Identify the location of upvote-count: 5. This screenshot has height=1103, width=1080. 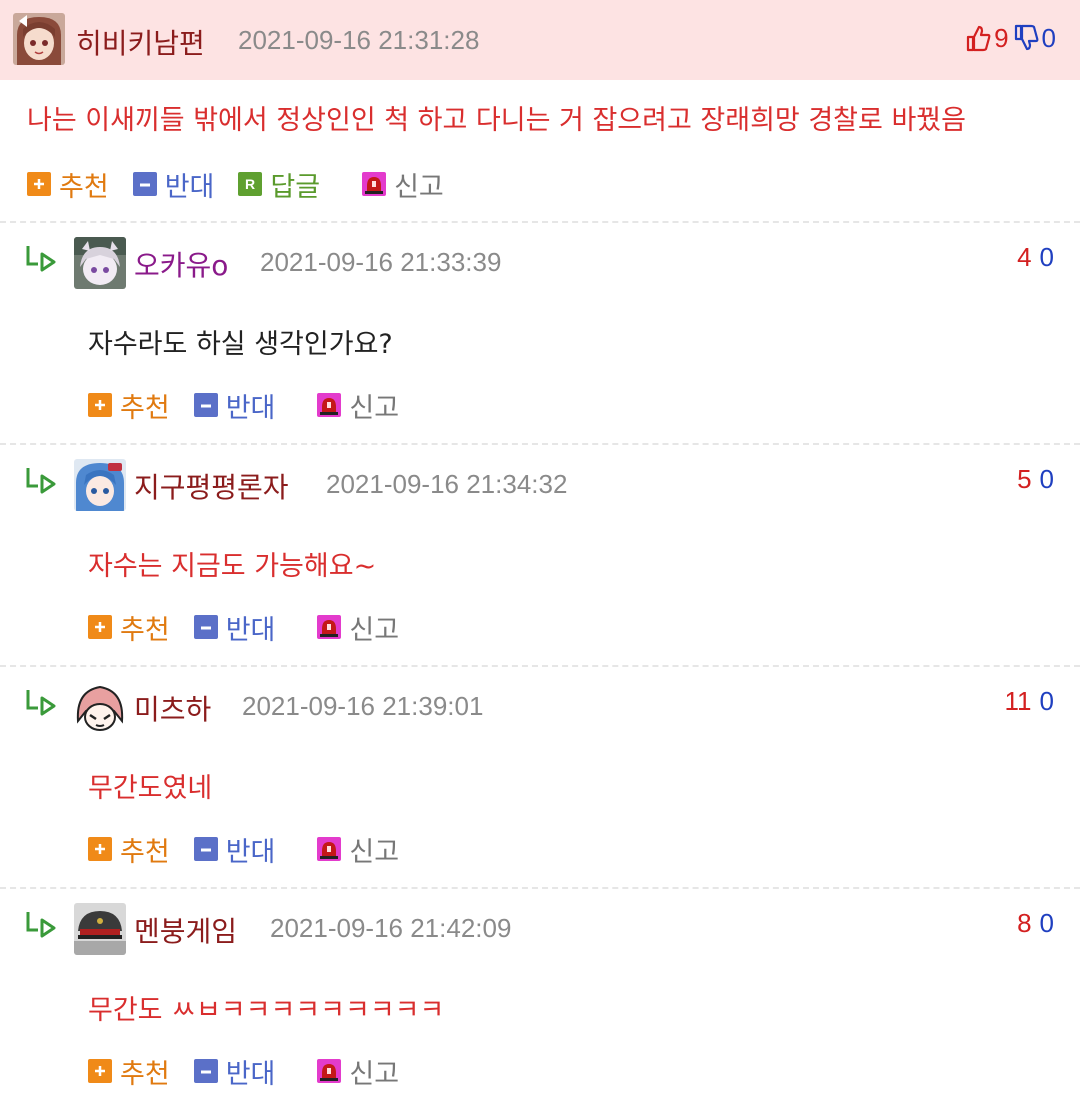
(1024, 479).